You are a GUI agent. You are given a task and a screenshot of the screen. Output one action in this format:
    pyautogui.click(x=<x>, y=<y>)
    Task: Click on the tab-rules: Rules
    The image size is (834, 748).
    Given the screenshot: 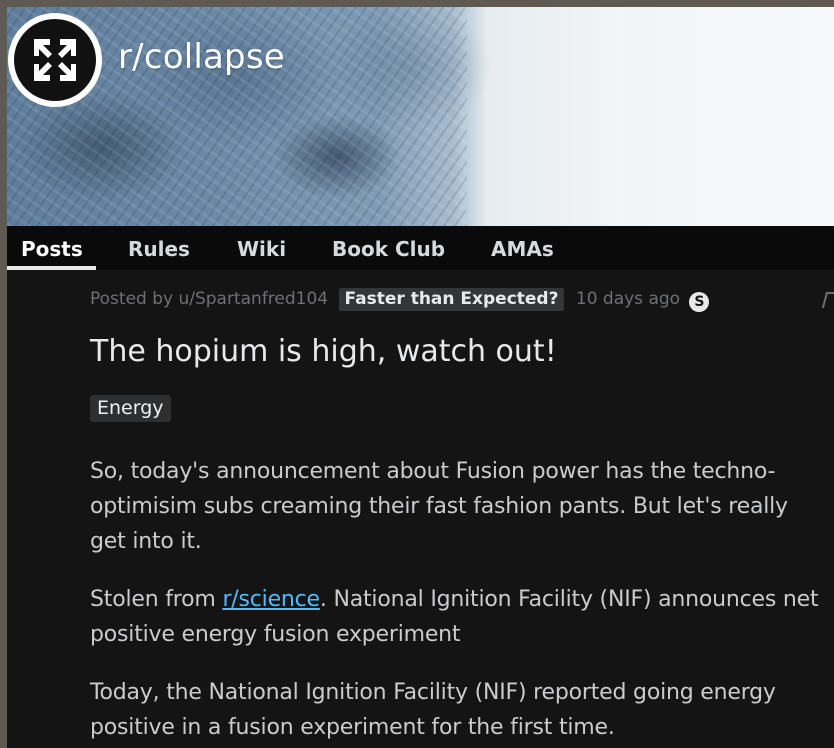 What is the action you would take?
    pyautogui.click(x=159, y=249)
    